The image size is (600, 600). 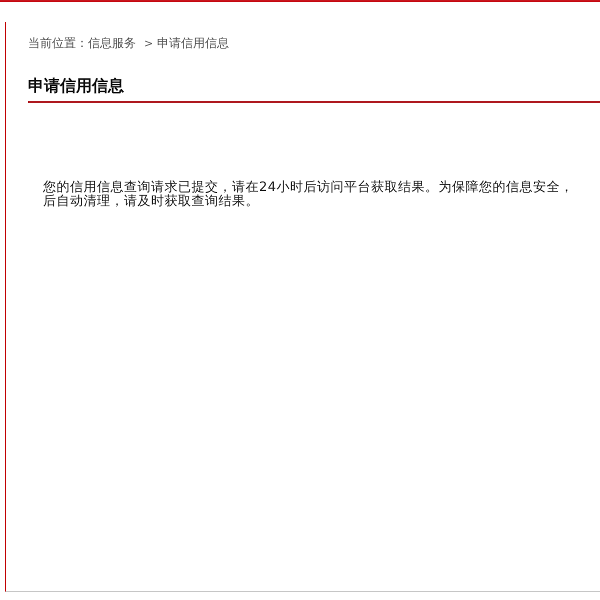 I want to click on breadcrumb-label: 当前位置：, so click(x=58, y=43).